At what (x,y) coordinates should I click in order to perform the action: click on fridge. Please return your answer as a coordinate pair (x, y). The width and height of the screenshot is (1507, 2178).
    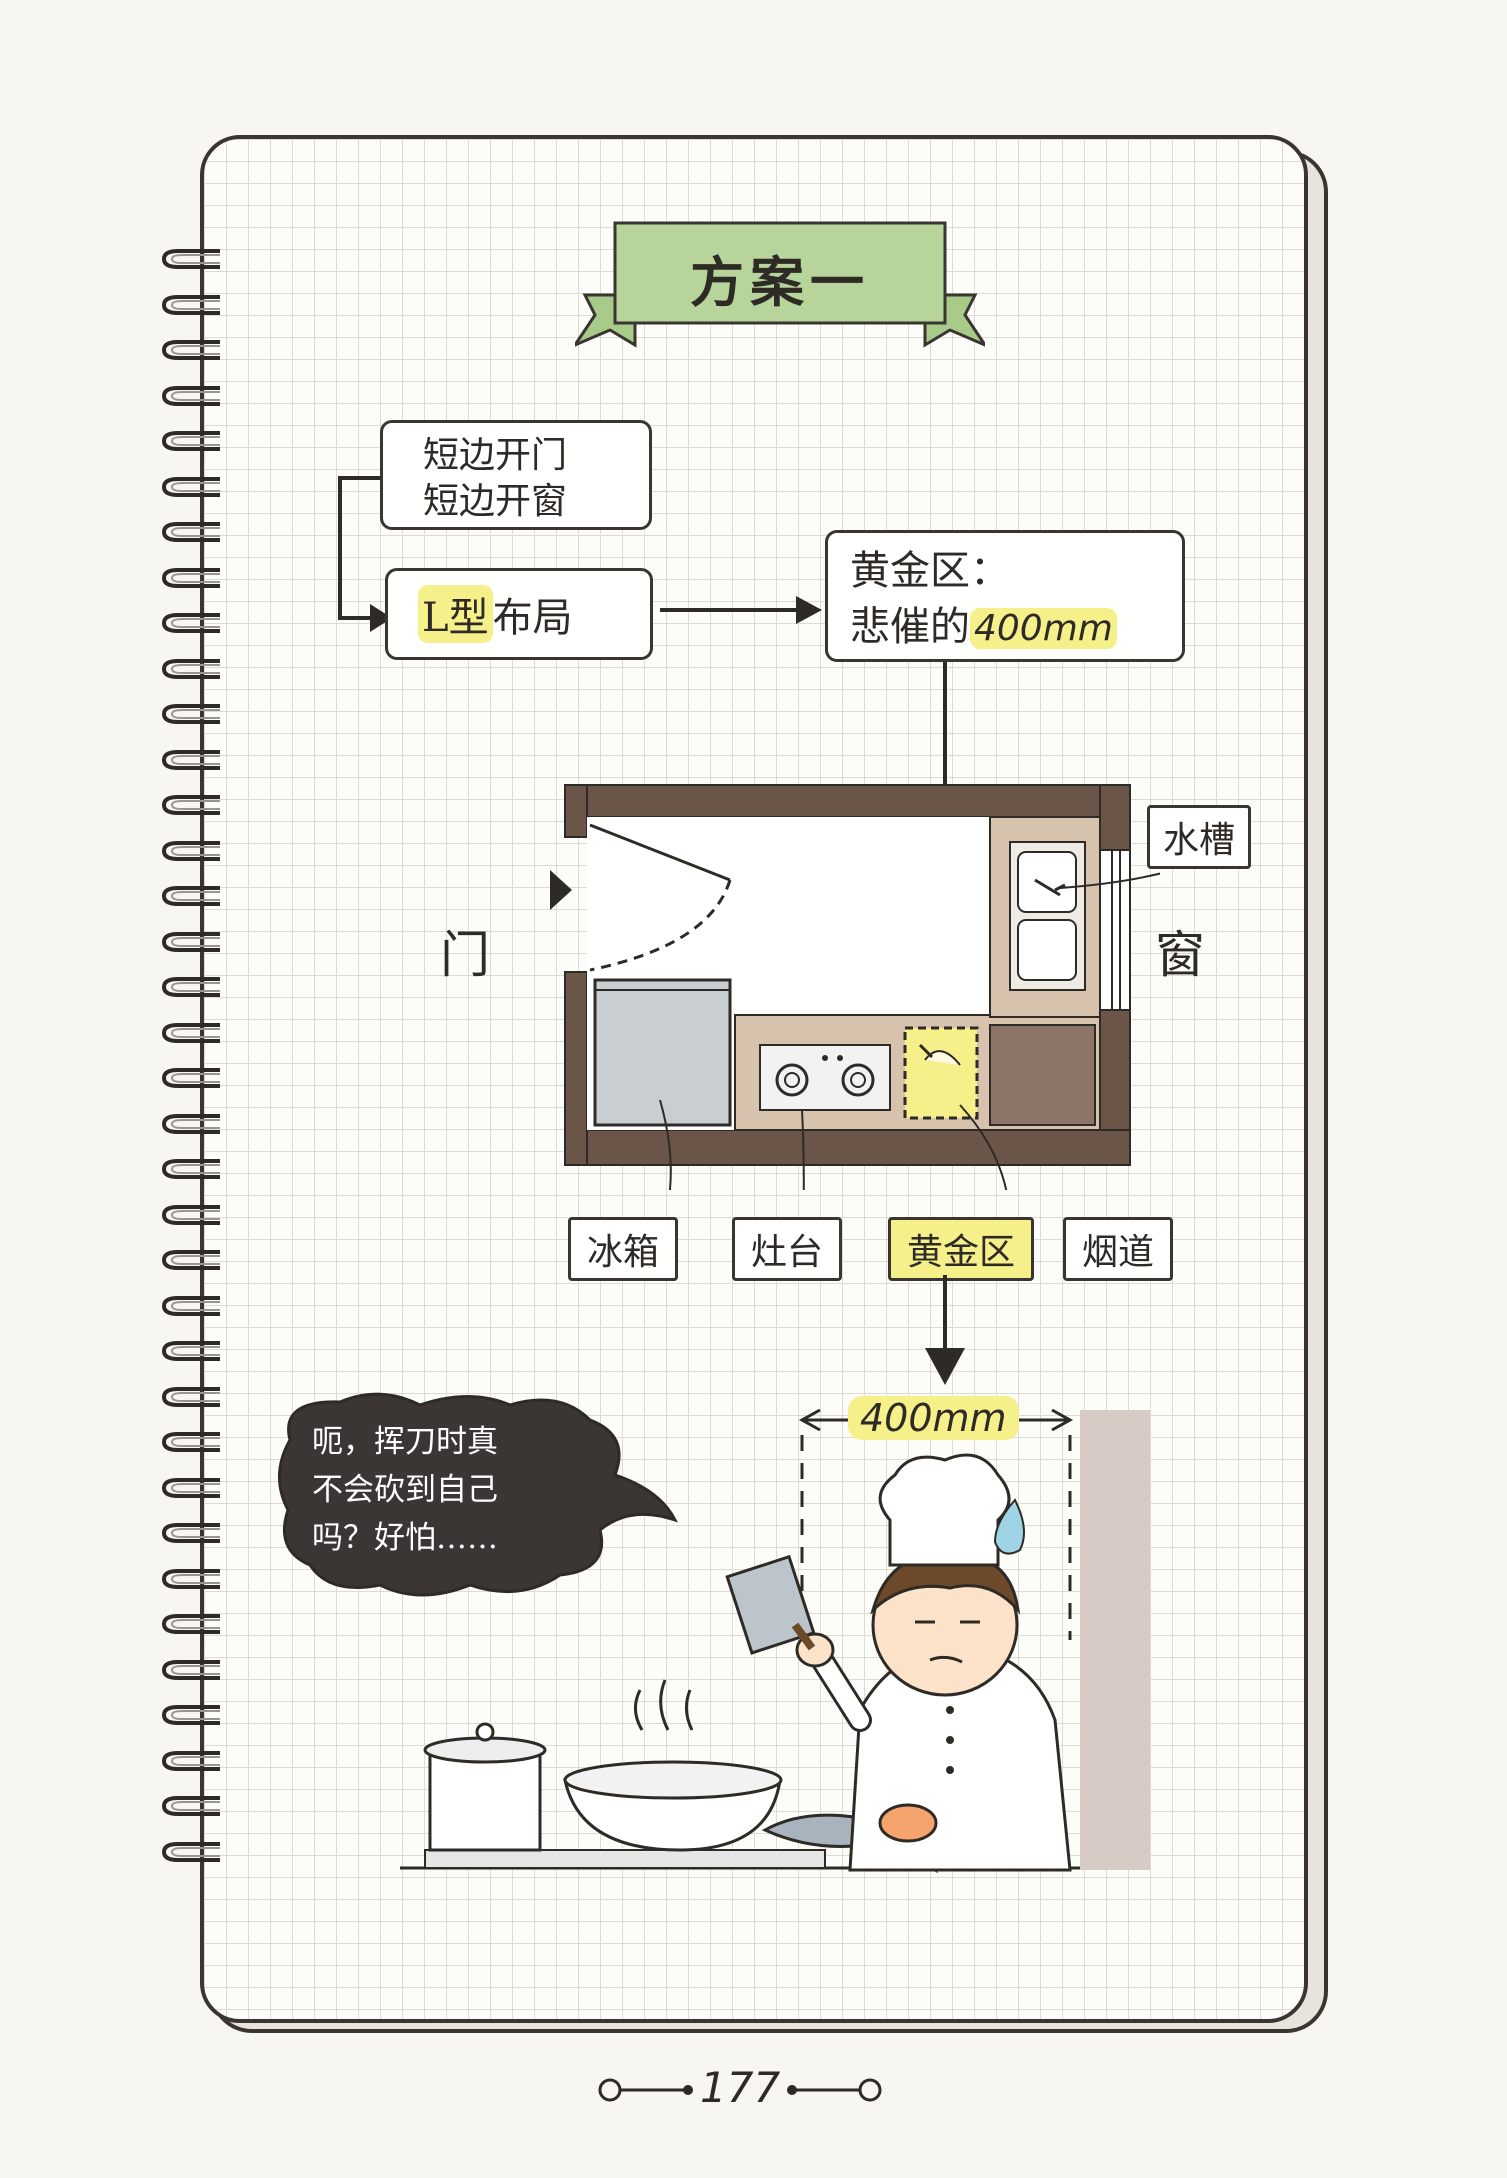
    Looking at the image, I should click on (662, 1052).